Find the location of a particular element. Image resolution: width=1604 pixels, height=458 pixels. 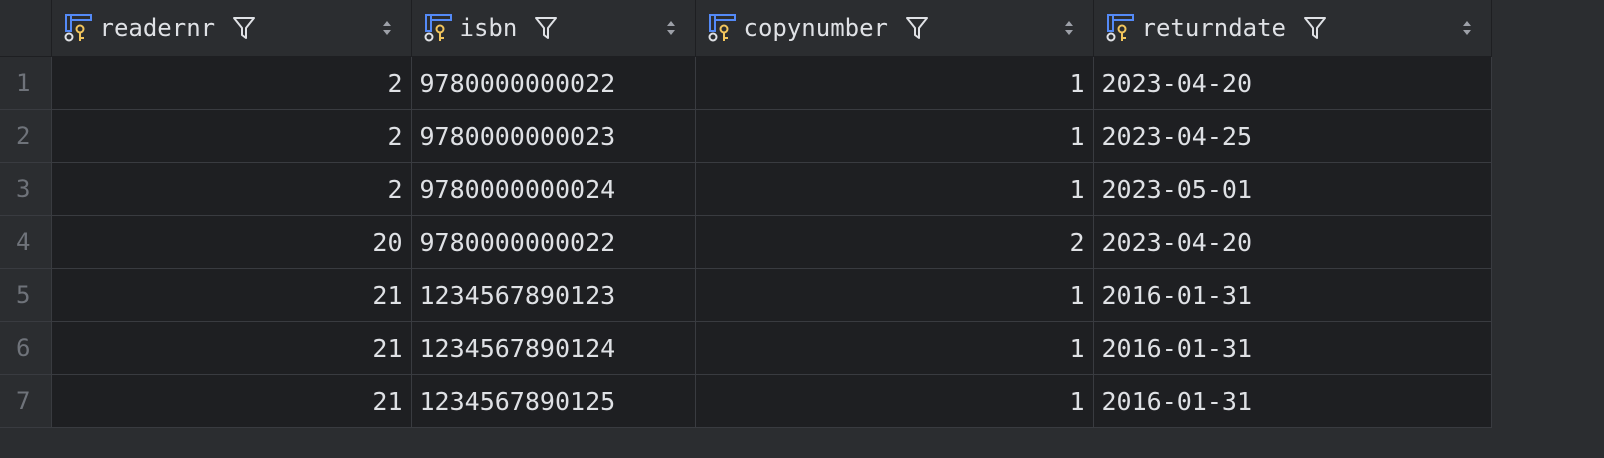

grid-header: readernr isbn copynumber returndate is located at coordinates (746, 28).